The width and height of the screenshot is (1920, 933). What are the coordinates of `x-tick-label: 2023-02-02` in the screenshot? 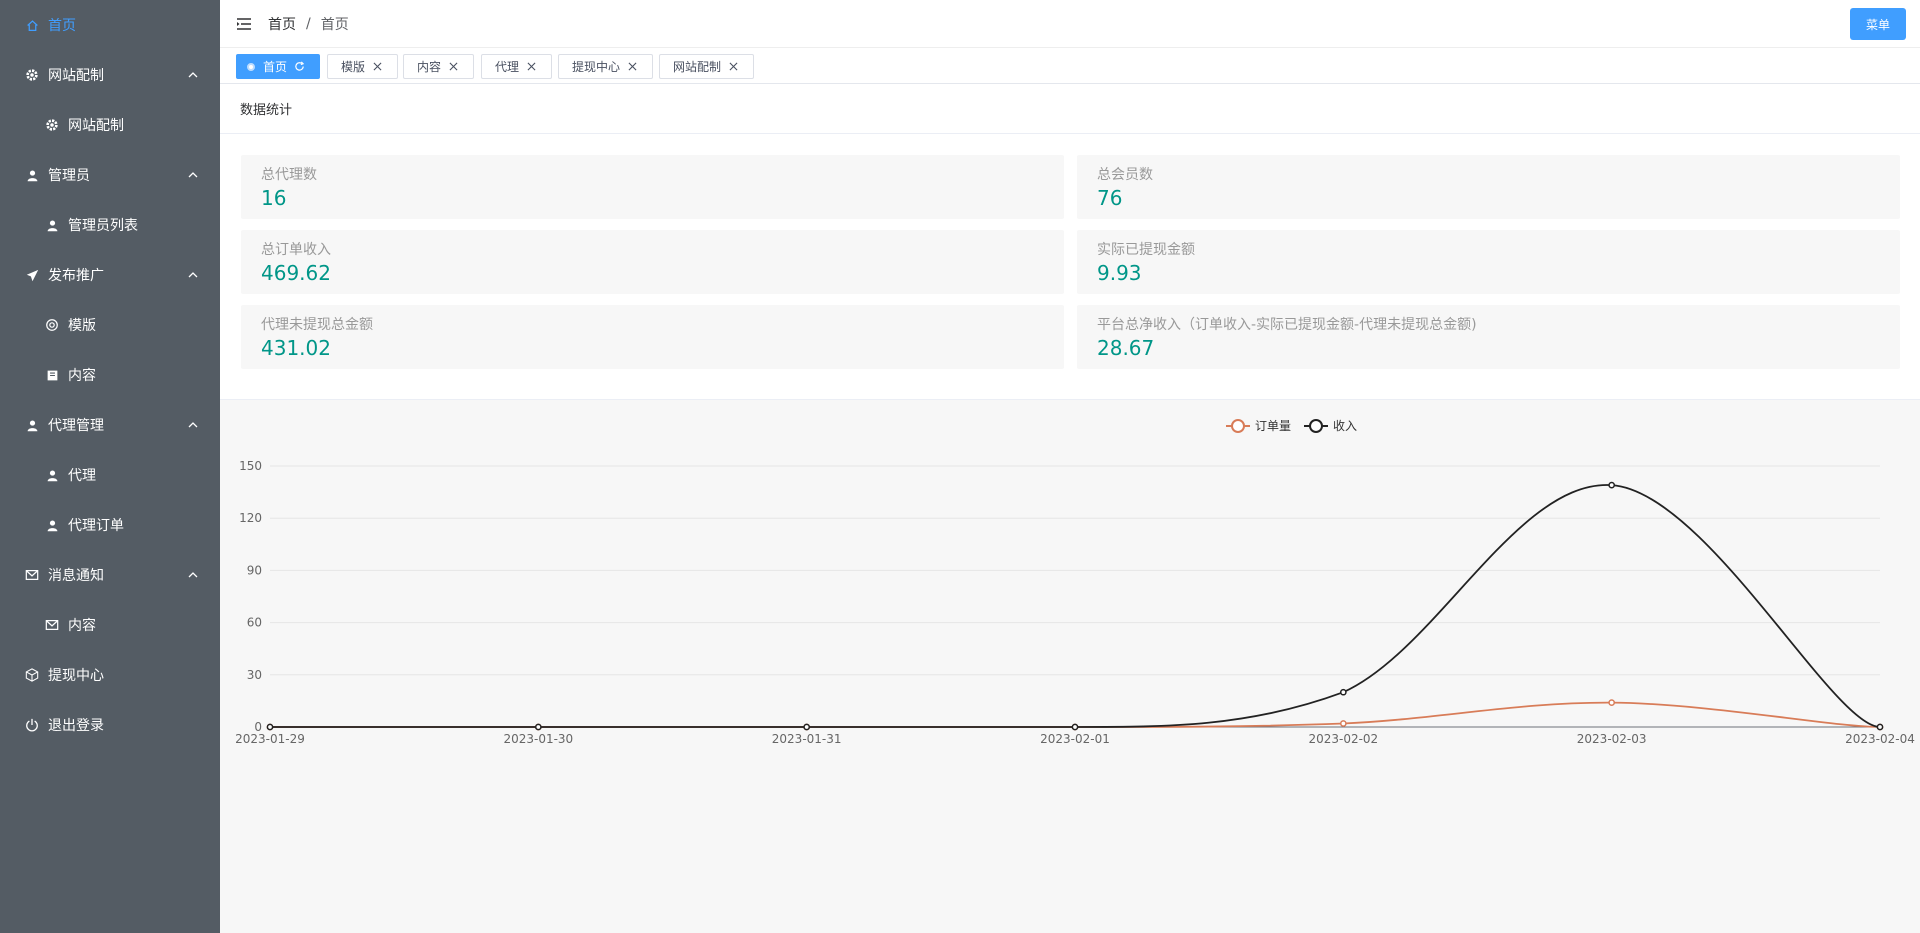 It's located at (1343, 739).